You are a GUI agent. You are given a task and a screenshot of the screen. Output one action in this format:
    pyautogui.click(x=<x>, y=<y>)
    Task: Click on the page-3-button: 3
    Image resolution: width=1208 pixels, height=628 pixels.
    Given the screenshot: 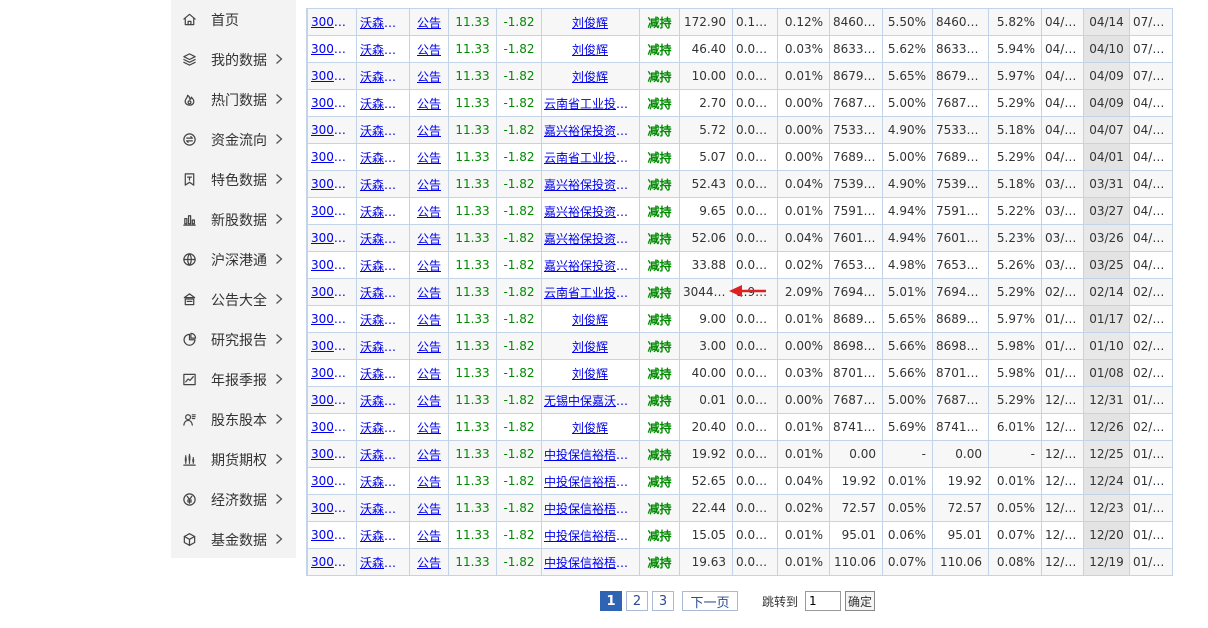 What is the action you would take?
    pyautogui.click(x=663, y=601)
    